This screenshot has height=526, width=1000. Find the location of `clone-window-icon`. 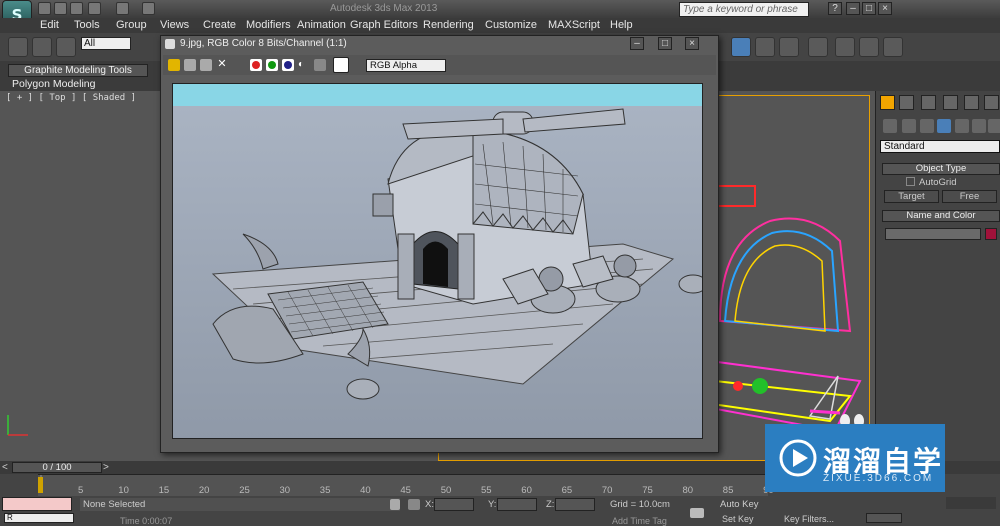

clone-window-icon is located at coordinates (190, 65).